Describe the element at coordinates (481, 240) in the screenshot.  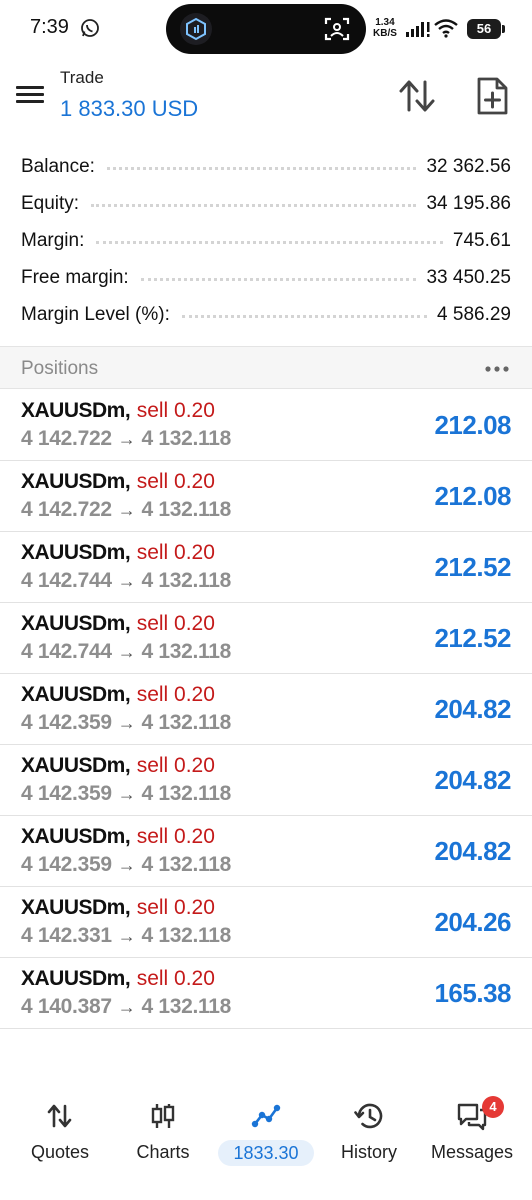
I see `summary-value: 745.61` at that location.